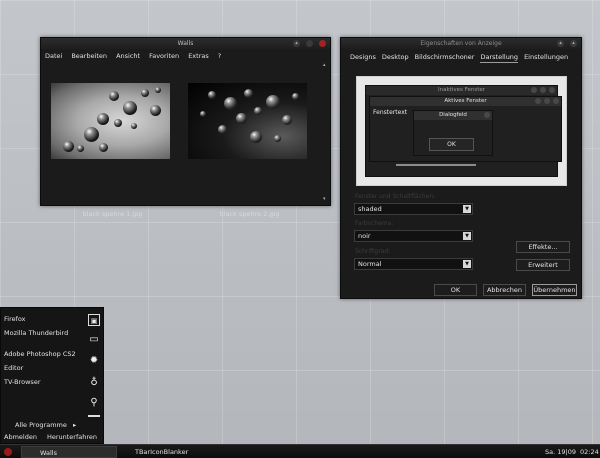 The height and width of the screenshot is (458, 600). I want to click on start-menu-footer: Abmelden Herunterfahren, so click(52, 437).